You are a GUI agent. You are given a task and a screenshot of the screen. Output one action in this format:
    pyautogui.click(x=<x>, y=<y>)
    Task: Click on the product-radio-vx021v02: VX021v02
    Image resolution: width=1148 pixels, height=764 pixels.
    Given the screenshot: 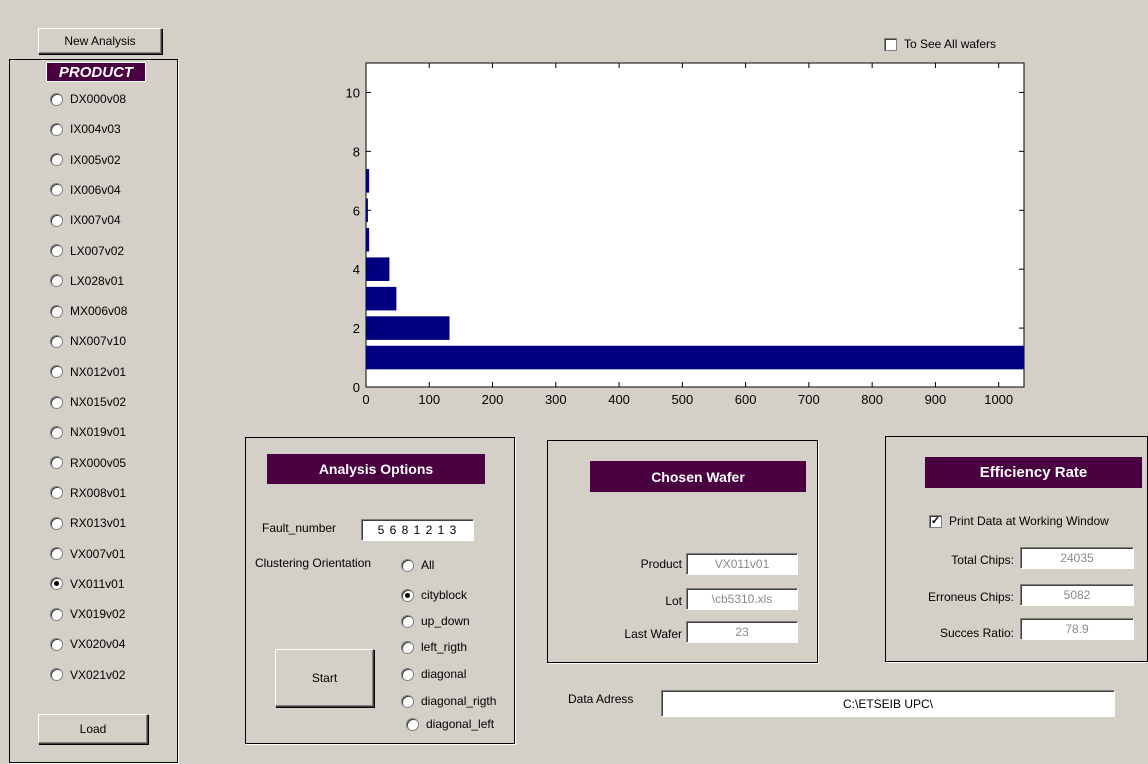 What is the action you would take?
    pyautogui.click(x=87, y=675)
    